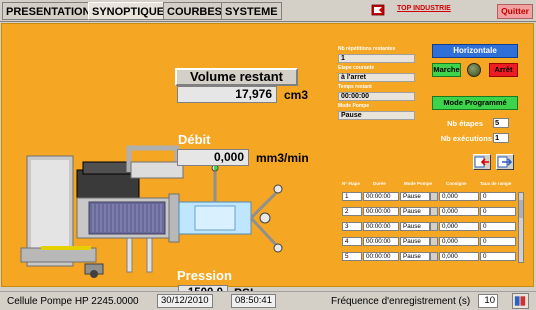 This screenshot has width=536, height=310. What do you see at coordinates (496, 183) in the screenshot?
I see `header-taux: Taux de rampe` at bounding box center [496, 183].